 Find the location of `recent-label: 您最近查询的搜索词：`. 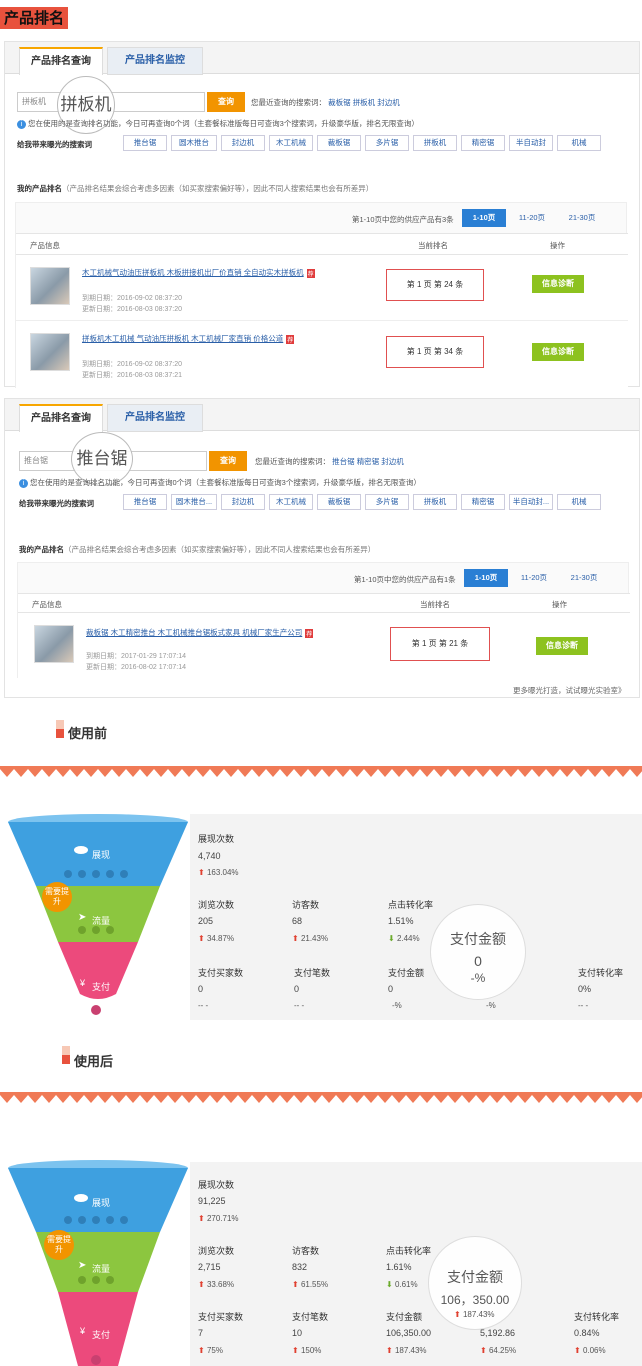

recent-label: 您最近查询的搜索词： is located at coordinates (292, 461).